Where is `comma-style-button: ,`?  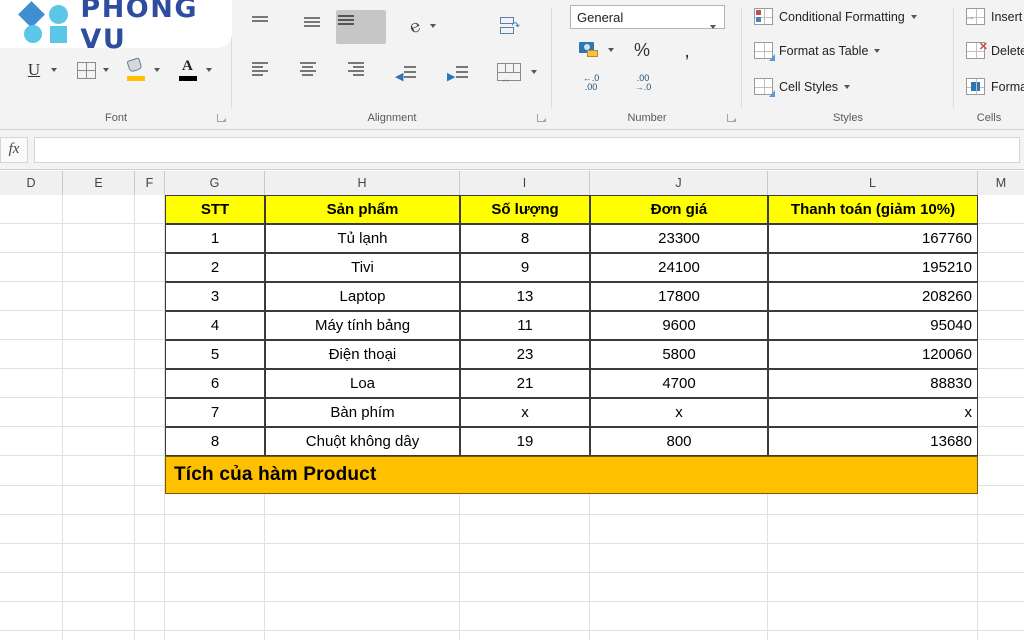 comma-style-button: , is located at coordinates (687, 51).